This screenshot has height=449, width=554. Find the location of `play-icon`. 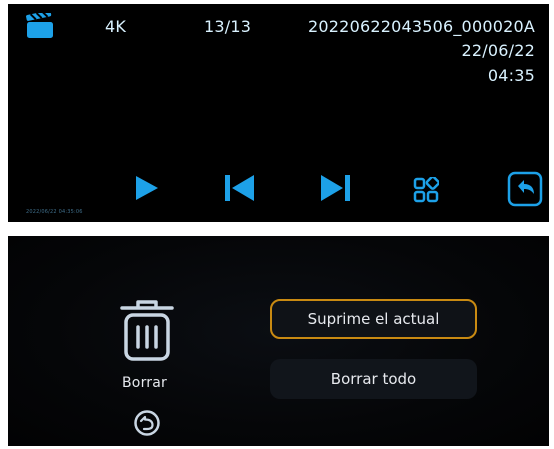

play-icon is located at coordinates (147, 188).